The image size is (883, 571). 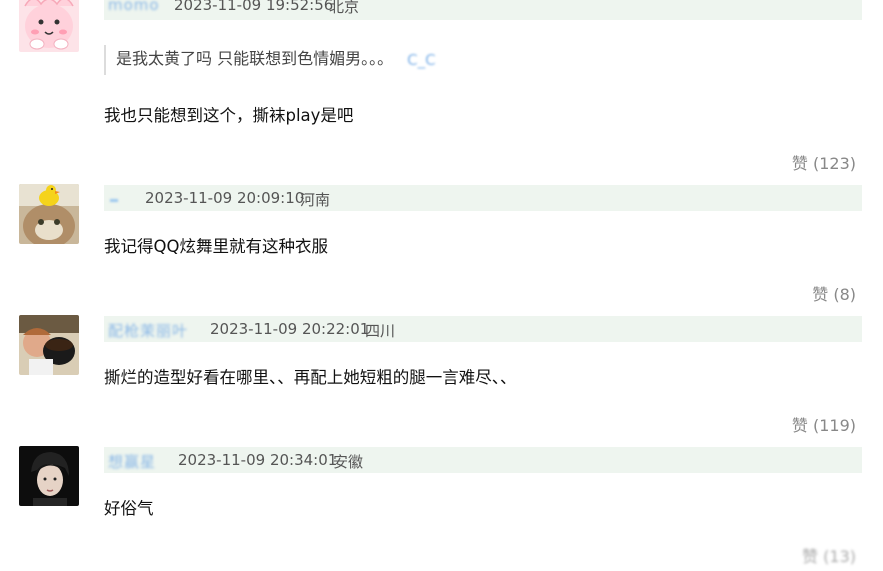 I want to click on timestamp: 2023-11-09 20:09:10, so click(x=225, y=198).